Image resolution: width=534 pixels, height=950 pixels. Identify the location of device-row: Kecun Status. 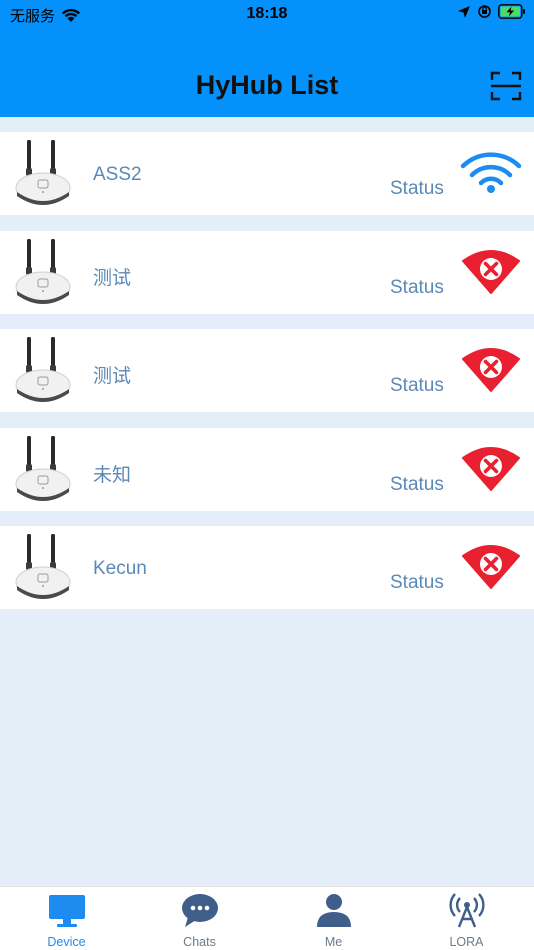
(267, 567).